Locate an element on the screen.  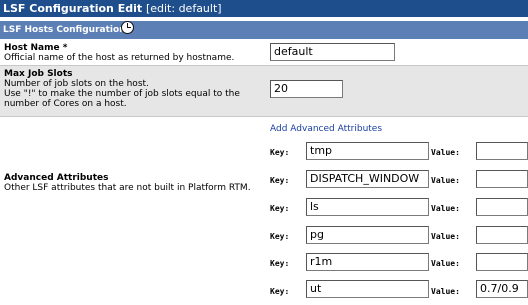
section-header: LSF Hosts Configuration is located at coordinates (264, 30).